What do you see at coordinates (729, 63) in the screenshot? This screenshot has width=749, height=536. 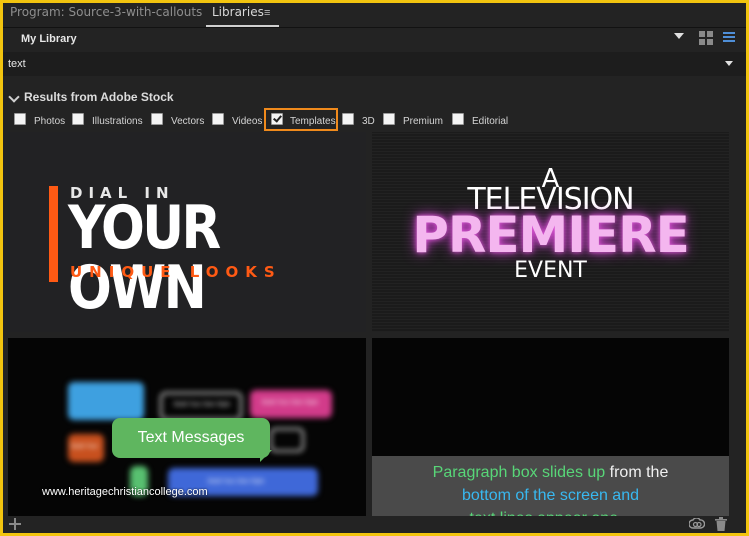 I see `search-dropdown-arrow-icon` at bounding box center [729, 63].